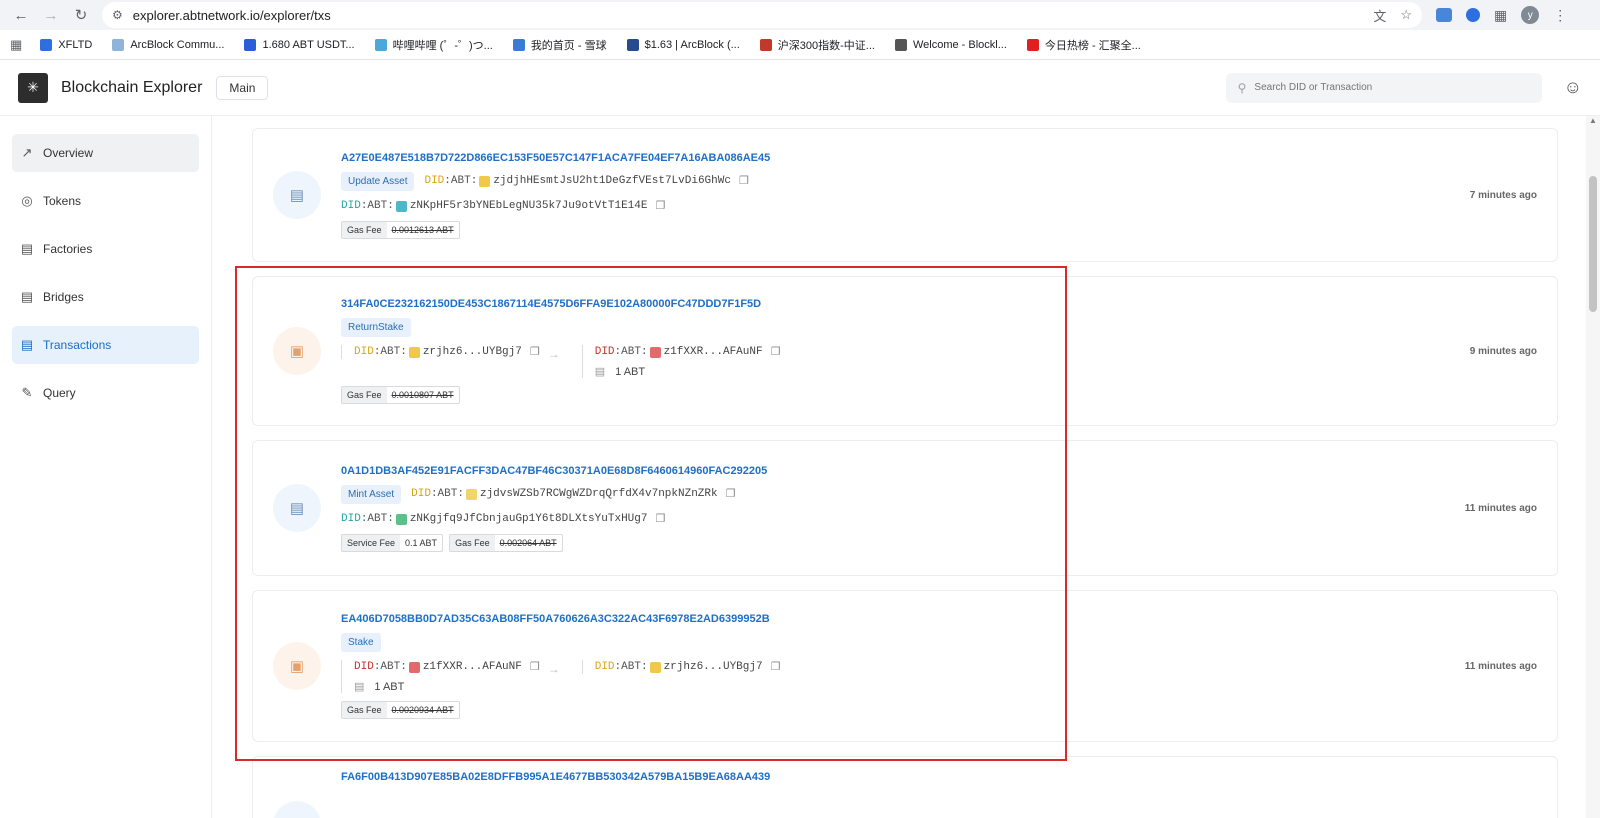 The image size is (1600, 818). What do you see at coordinates (1500, 15) in the screenshot?
I see `extensions-puzzle-icon: ▦` at bounding box center [1500, 15].